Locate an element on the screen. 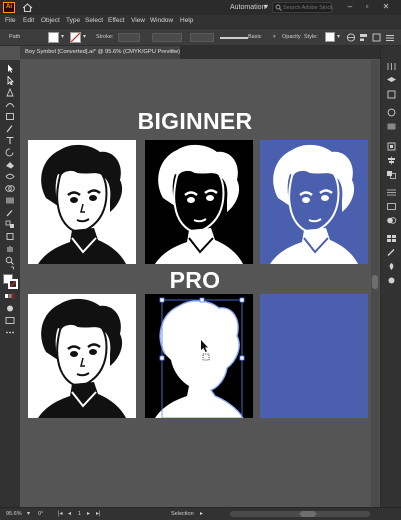 This screenshot has height=520, width=401. color-guide-icon is located at coordinates (391, 126).